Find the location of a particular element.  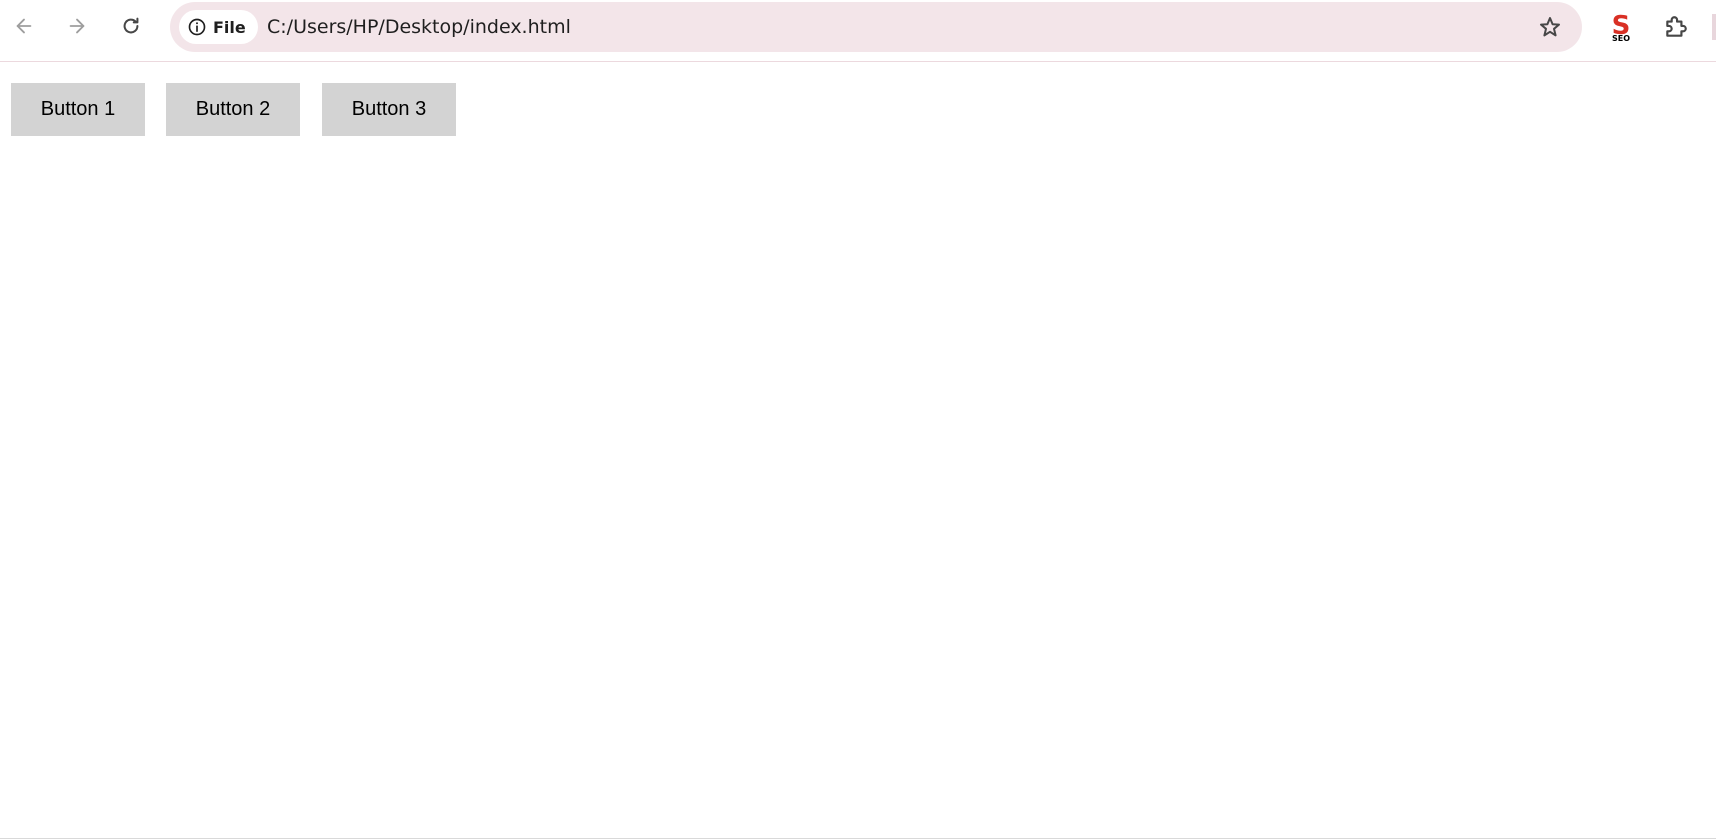

site-info-chip: File is located at coordinates (218, 27).